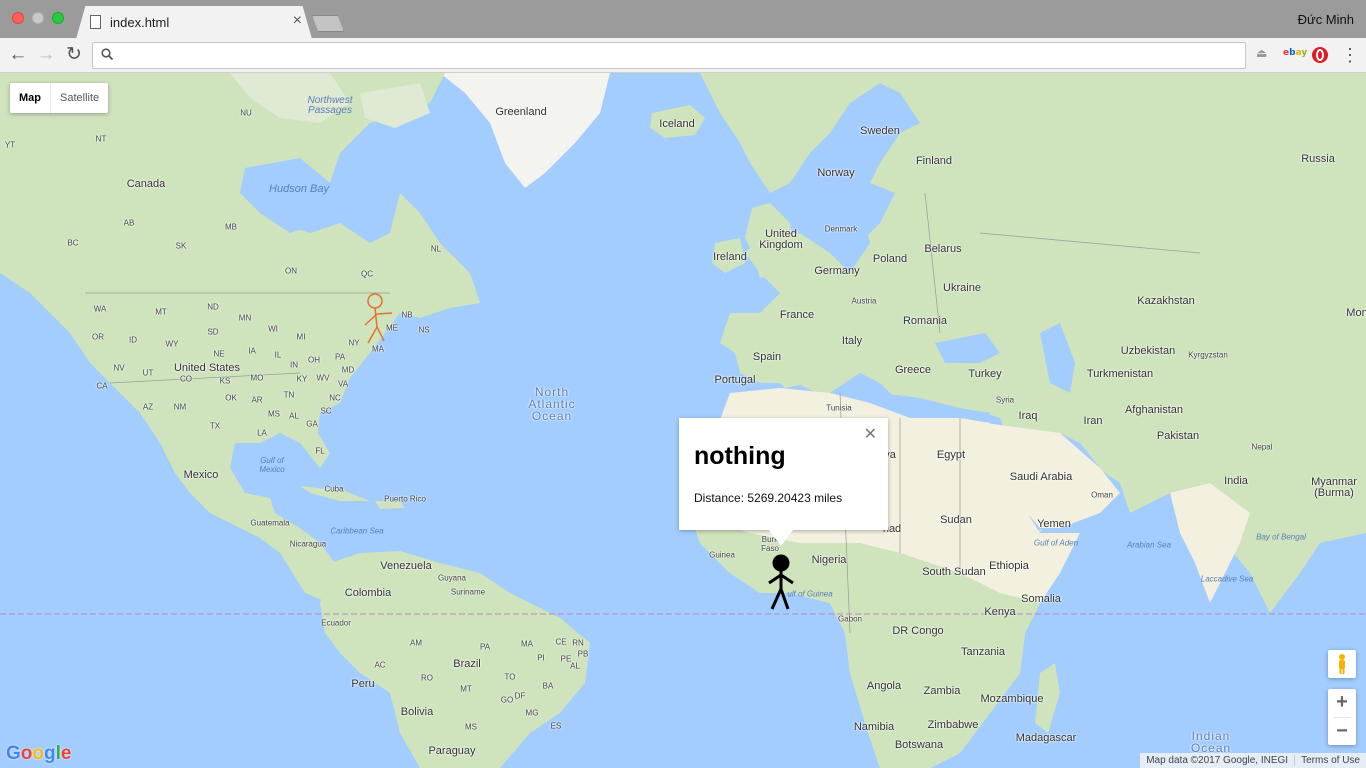 Image resolution: width=1366 pixels, height=768 pixels. Describe the element at coordinates (954, 572) in the screenshot. I see `map-label-south-sudan: South Sudan` at that location.